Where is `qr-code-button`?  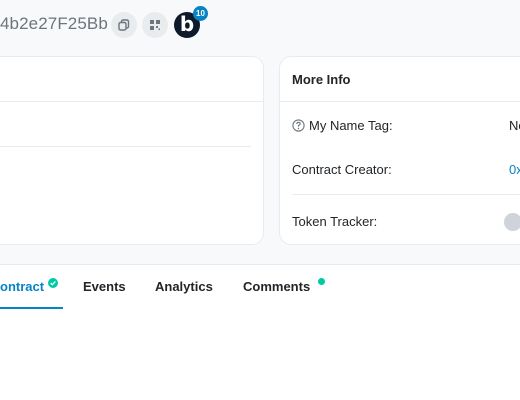
qr-code-button is located at coordinates (155, 25).